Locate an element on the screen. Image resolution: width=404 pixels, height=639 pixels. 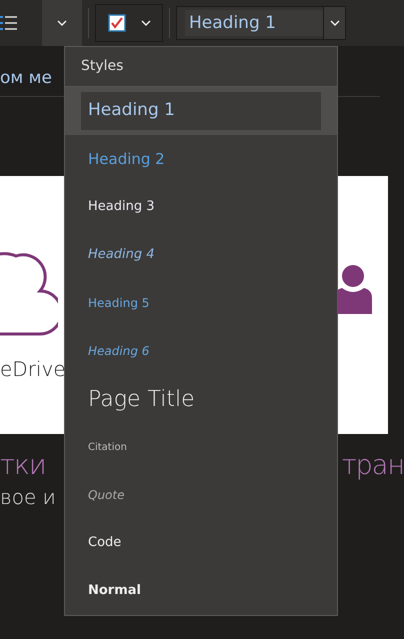
style-option: Heading 6 is located at coordinates (201, 351).